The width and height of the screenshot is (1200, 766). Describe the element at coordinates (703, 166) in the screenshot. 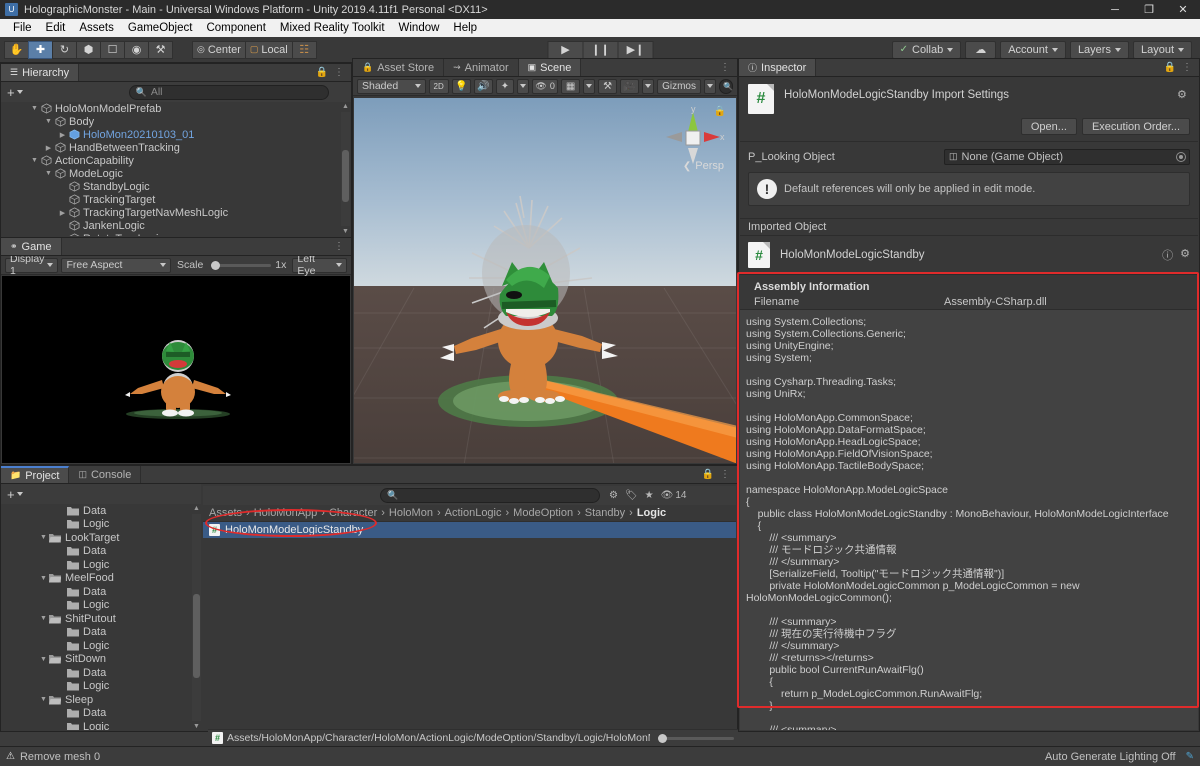

I see `scene-perspective-label: ❮ Persp` at that location.